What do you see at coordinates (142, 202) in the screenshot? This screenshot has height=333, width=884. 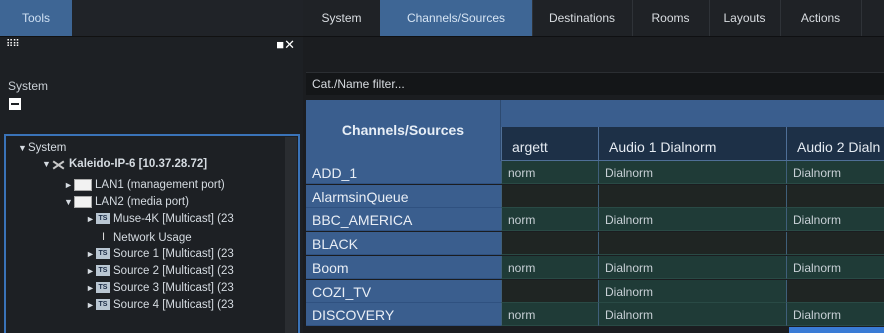 I see `tree-node-label: LAN2 (media port)` at bounding box center [142, 202].